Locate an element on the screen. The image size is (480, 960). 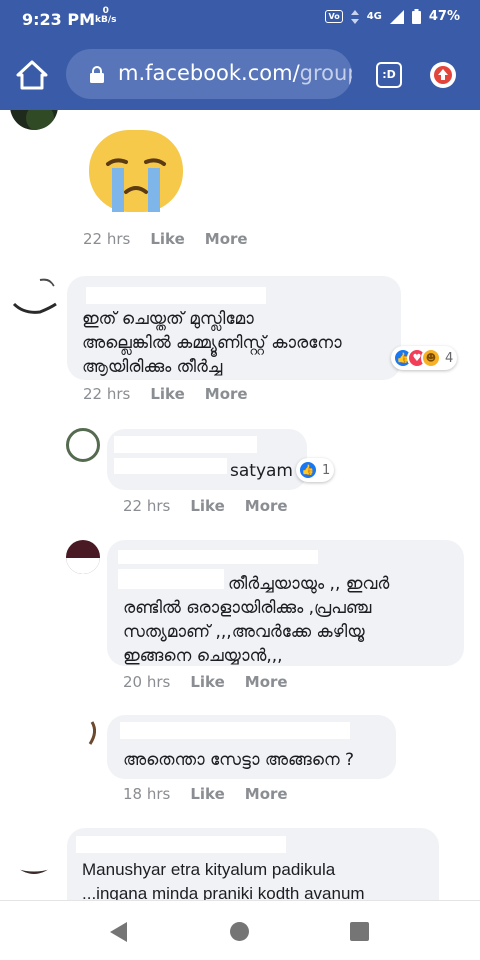
comment-line: അതെന്താ സേട്ടാ അങ്ങനെ ? is located at coordinates (239, 760).